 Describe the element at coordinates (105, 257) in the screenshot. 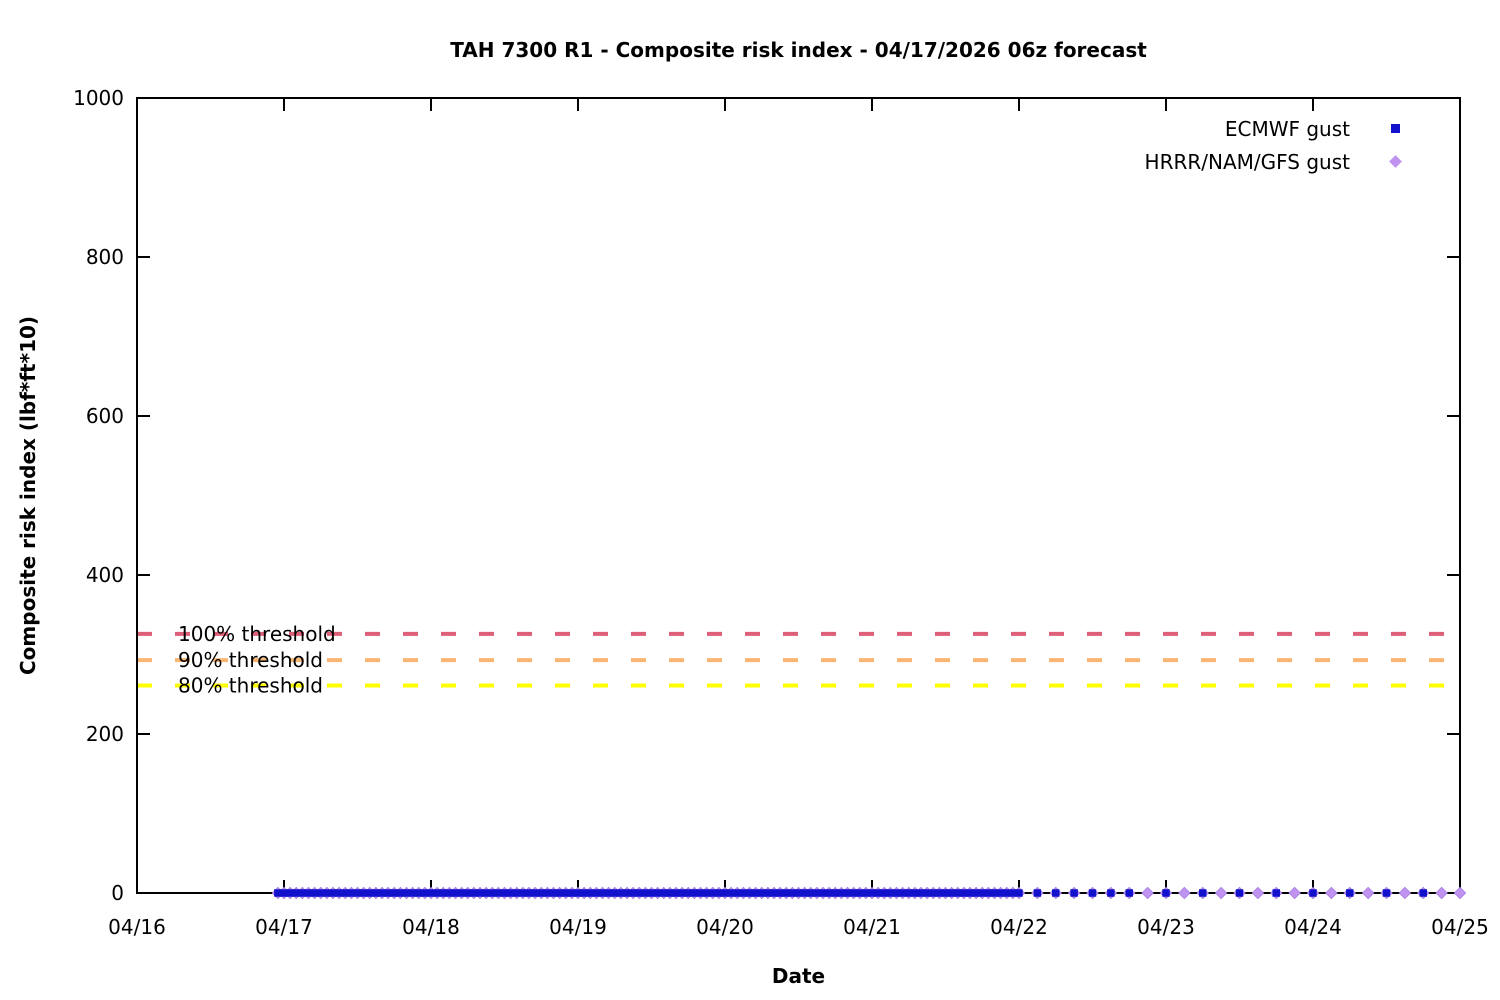

I see `y-tick-label: 800` at that location.